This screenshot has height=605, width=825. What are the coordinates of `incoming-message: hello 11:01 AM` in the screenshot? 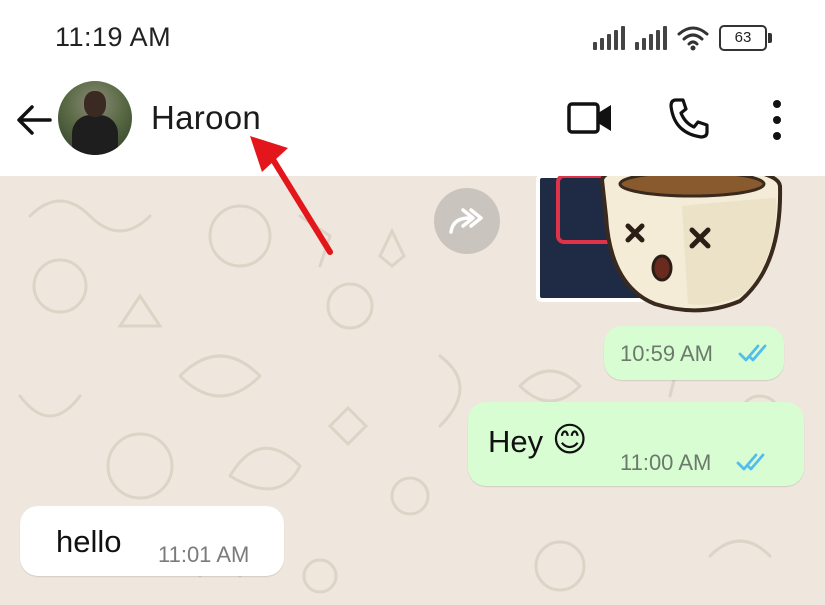 It's located at (152, 541).